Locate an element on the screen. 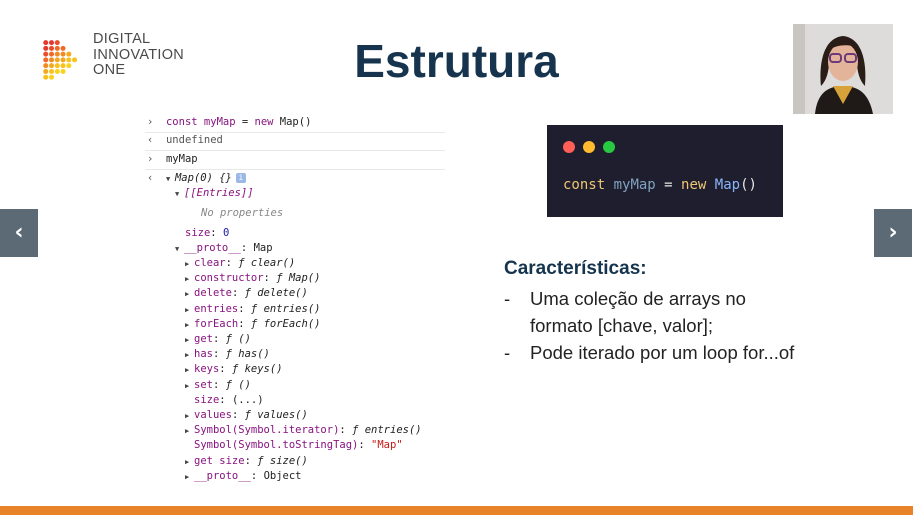 This screenshot has width=913, height=515. proto-member-row: ▶ has: ƒ has() is located at coordinates (227, 354).